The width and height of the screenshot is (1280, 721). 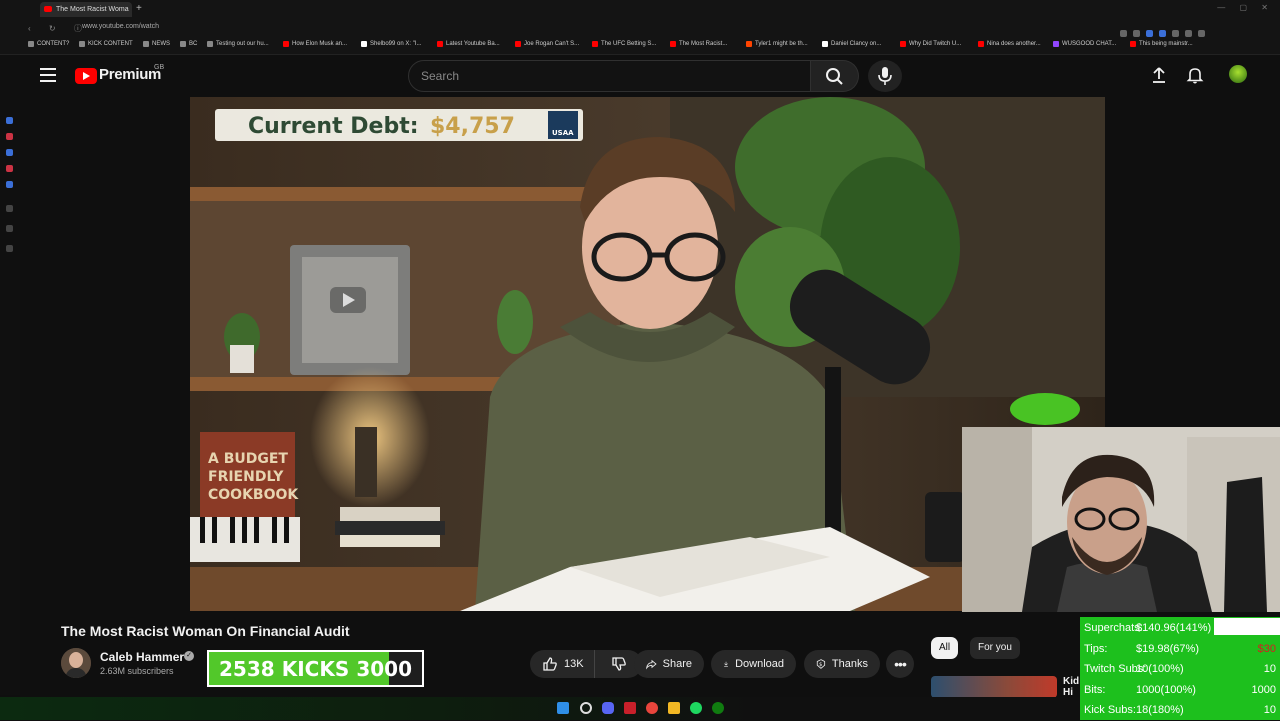 I want to click on thanks-label: Thanks, so click(x=849, y=664).